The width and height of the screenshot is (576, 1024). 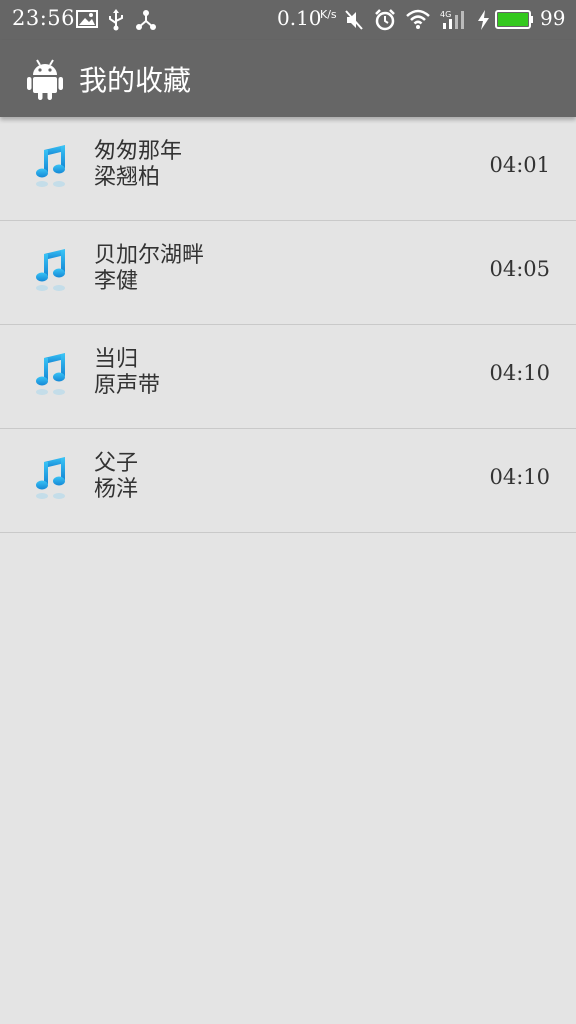 I want to click on svg-text: 4G, so click(x=445, y=14).